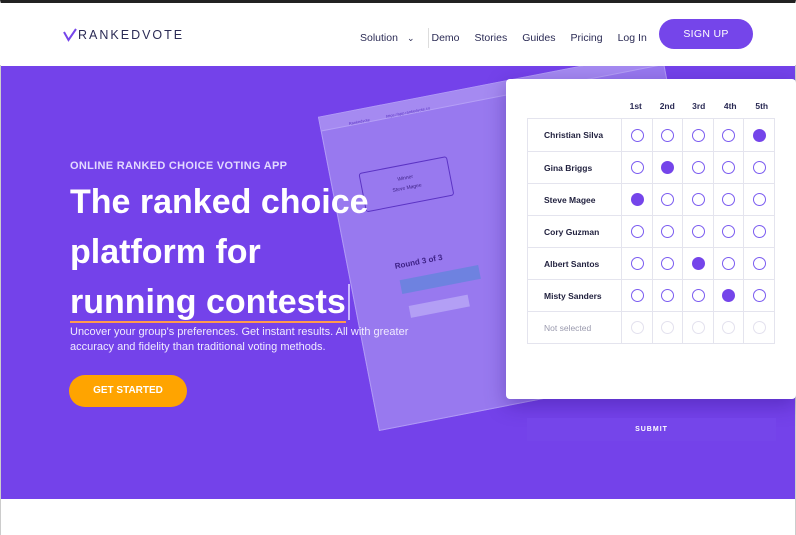  Describe the element at coordinates (632, 38) in the screenshot. I see `nav-login: Log In` at that location.